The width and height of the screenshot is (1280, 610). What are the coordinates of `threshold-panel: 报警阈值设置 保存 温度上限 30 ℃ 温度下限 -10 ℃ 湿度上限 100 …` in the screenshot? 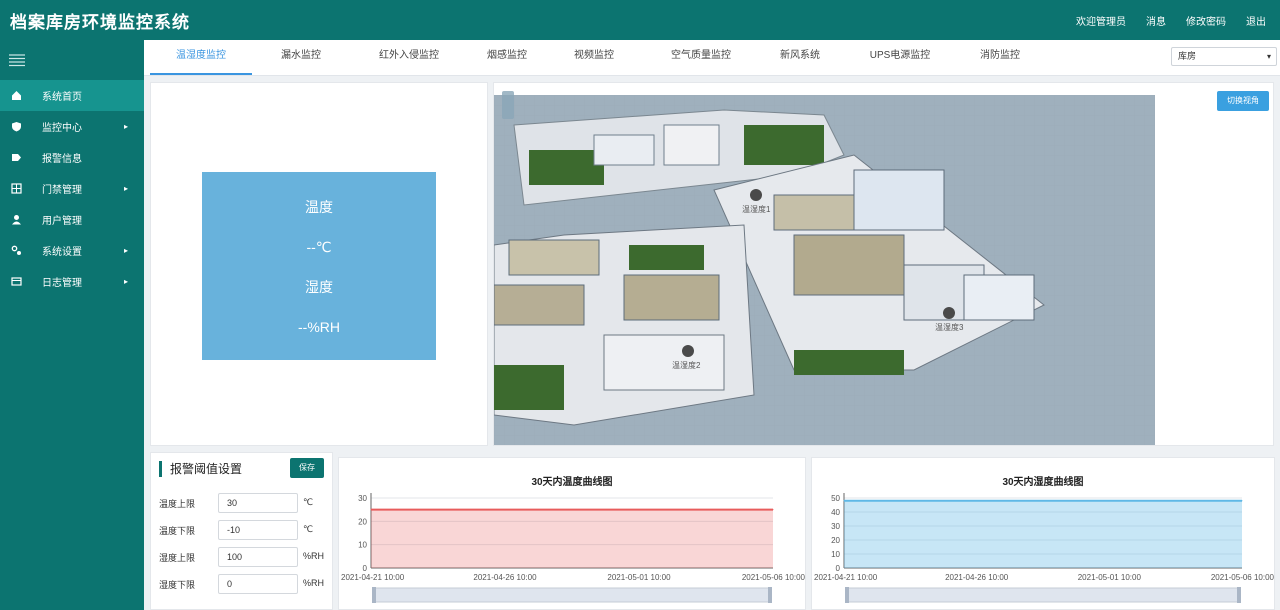 It's located at (241, 531).